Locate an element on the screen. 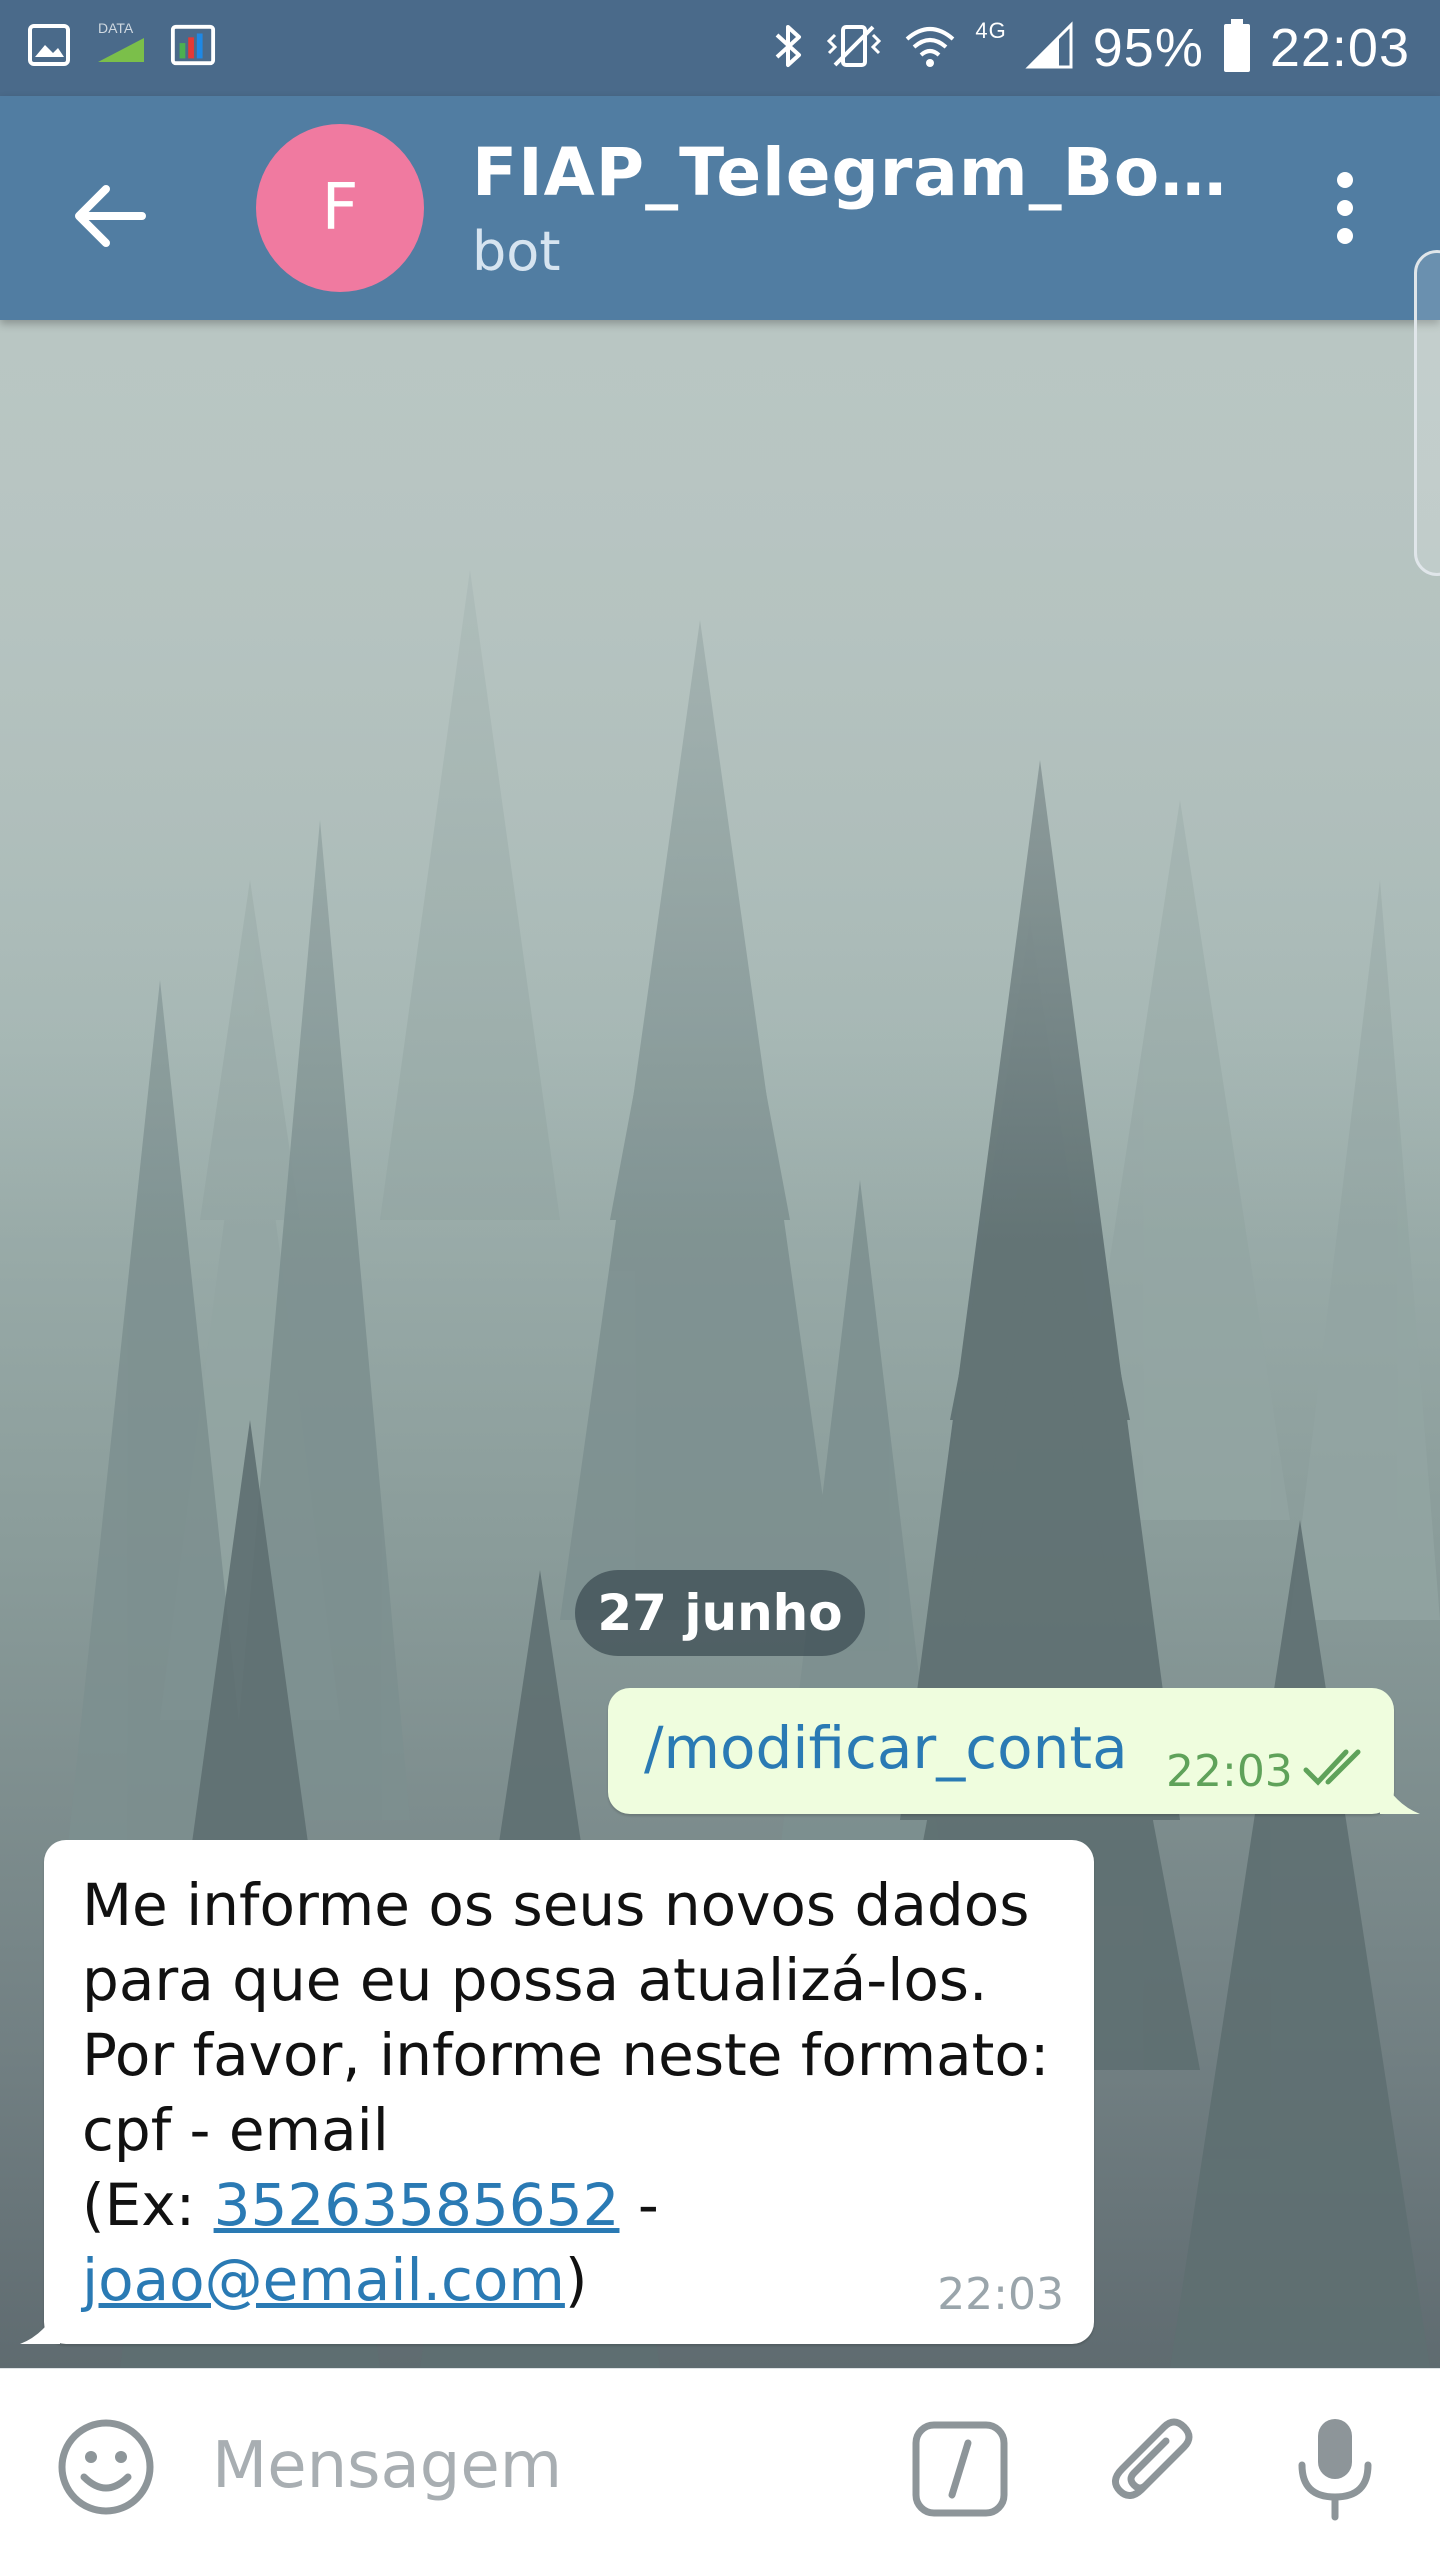  emoji-icon is located at coordinates (106, 2467).